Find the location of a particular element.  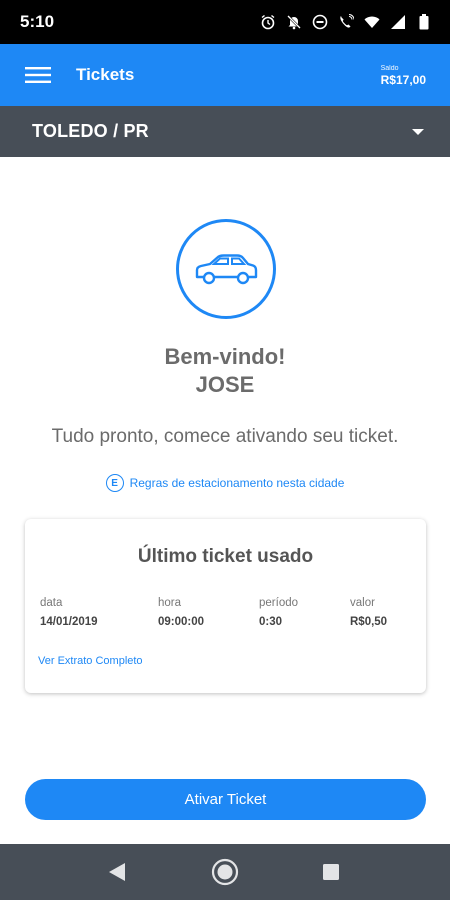

menu-button is located at coordinates (38, 75).